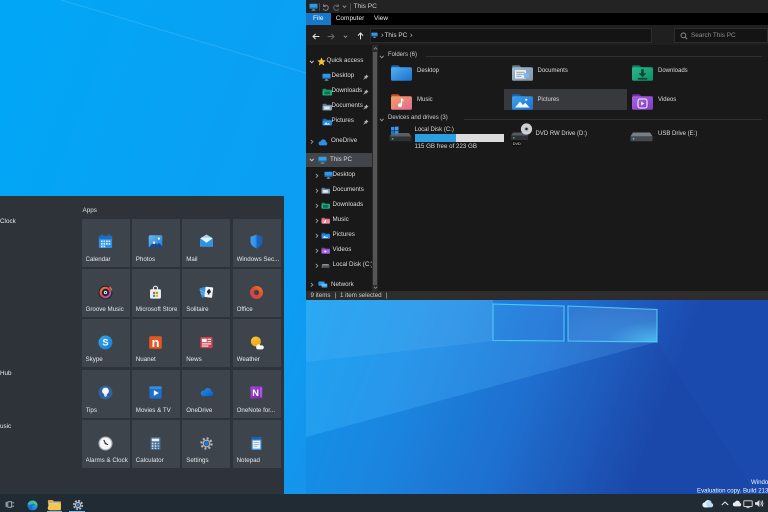 The width and height of the screenshot is (768, 512). Describe the element at coordinates (517, 144) in the screenshot. I see `svg-text: DVD` at that location.